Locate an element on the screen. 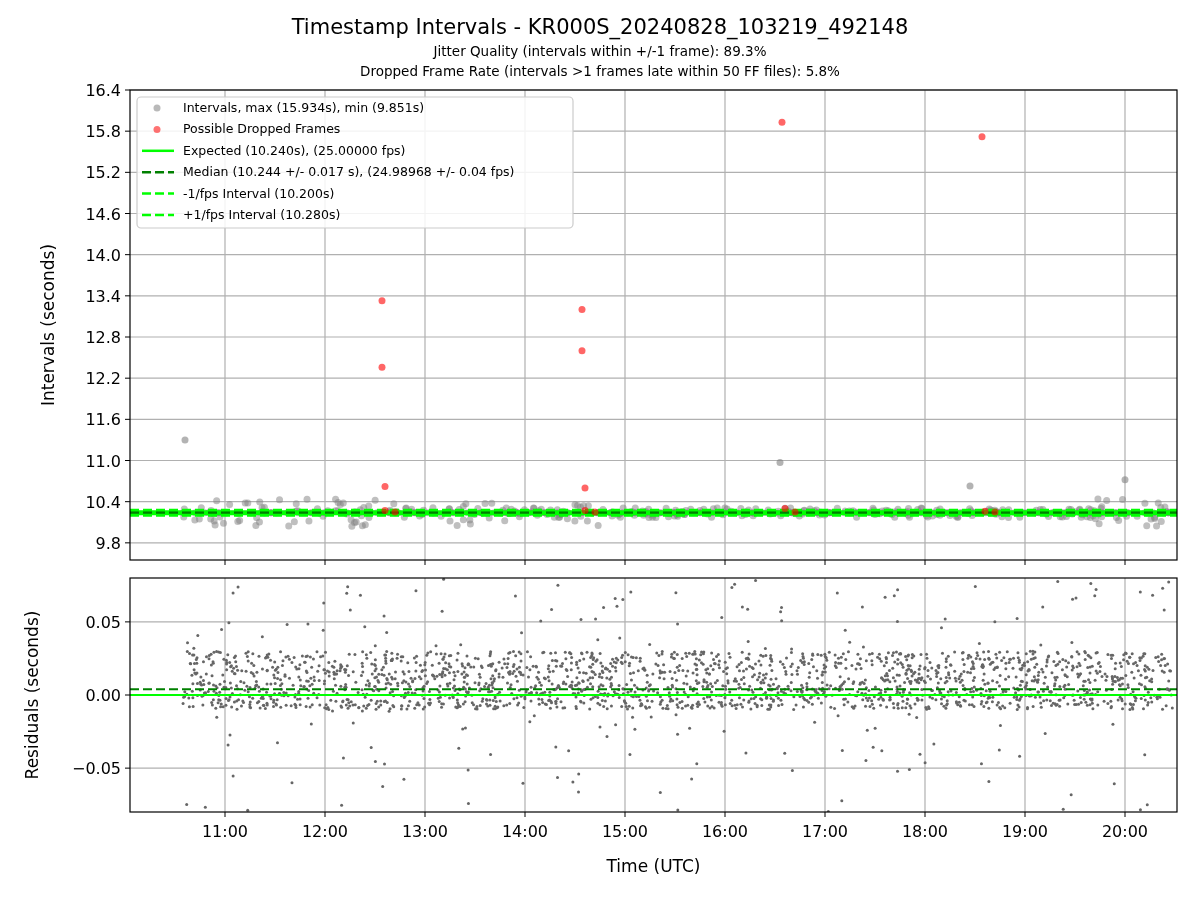 Image resolution: width=1200 pixels, height=900 pixels. tick-label: 14.6 is located at coordinates (103, 214).